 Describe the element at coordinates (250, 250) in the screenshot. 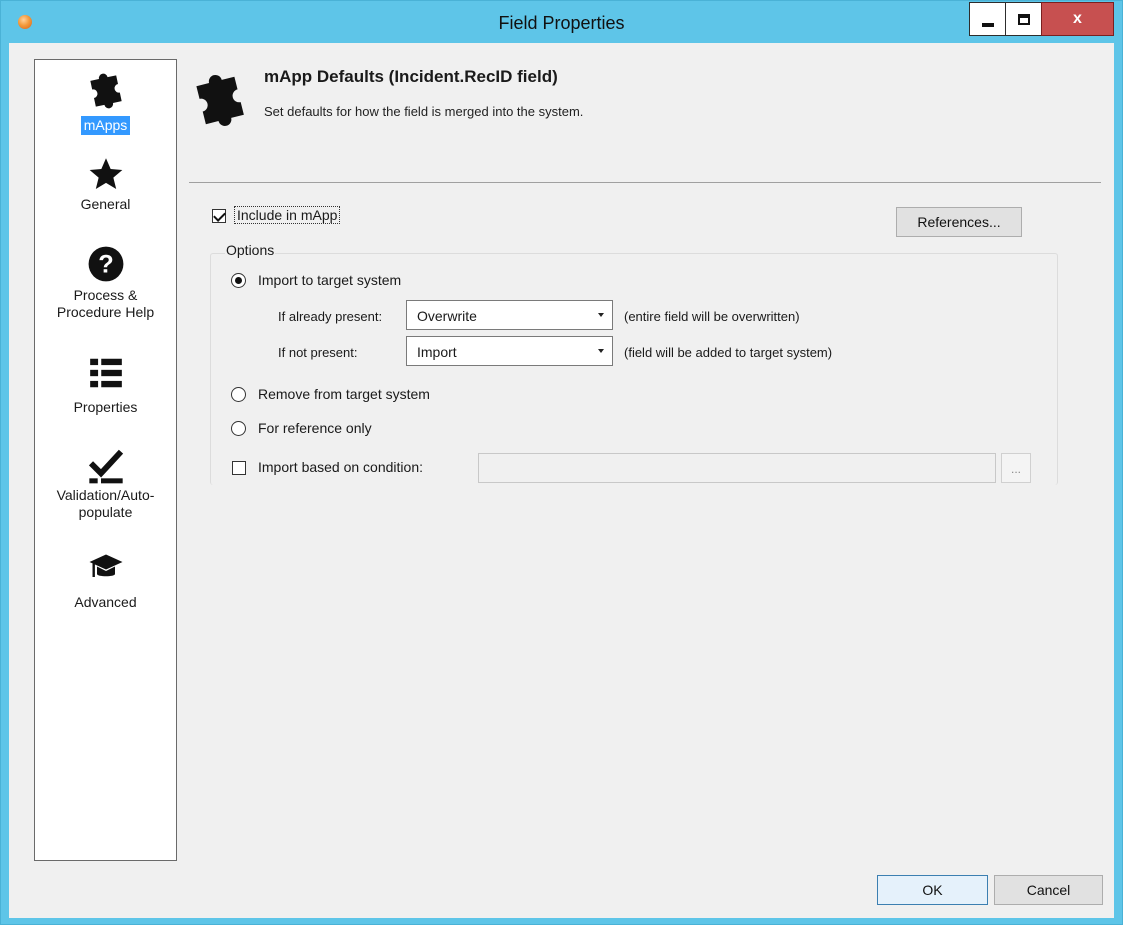

I see `options-legend: Options` at that location.